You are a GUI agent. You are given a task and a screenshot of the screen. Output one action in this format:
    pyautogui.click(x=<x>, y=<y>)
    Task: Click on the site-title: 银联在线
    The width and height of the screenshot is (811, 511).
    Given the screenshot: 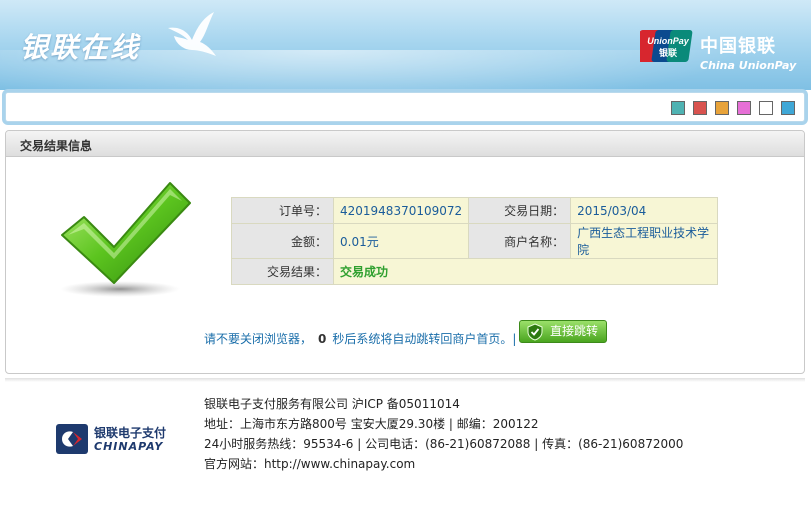 What is the action you would take?
    pyautogui.click(x=80, y=47)
    